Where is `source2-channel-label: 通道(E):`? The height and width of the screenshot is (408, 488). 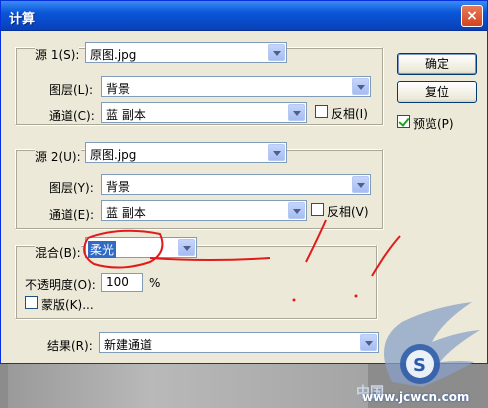
source2-channel-label: 通道(E): is located at coordinates (71, 214).